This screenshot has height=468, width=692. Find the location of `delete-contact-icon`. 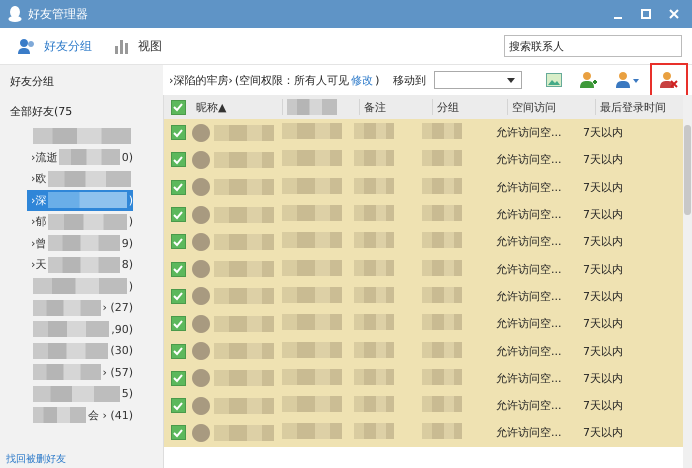

delete-contact-icon is located at coordinates (669, 80).